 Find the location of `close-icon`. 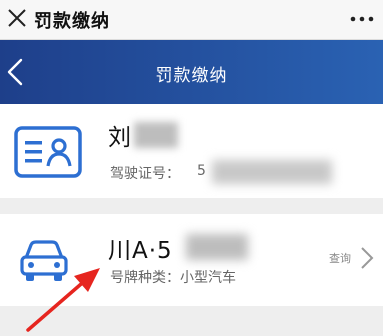

close-icon is located at coordinates (17, 18).